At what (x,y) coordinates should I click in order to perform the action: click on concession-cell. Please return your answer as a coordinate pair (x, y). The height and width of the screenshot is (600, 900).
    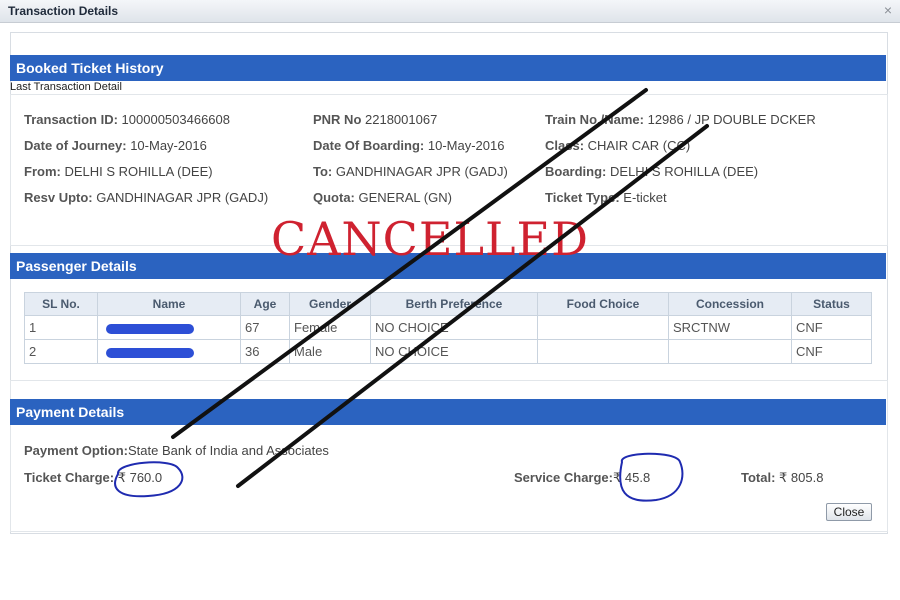
    Looking at the image, I should click on (730, 351).